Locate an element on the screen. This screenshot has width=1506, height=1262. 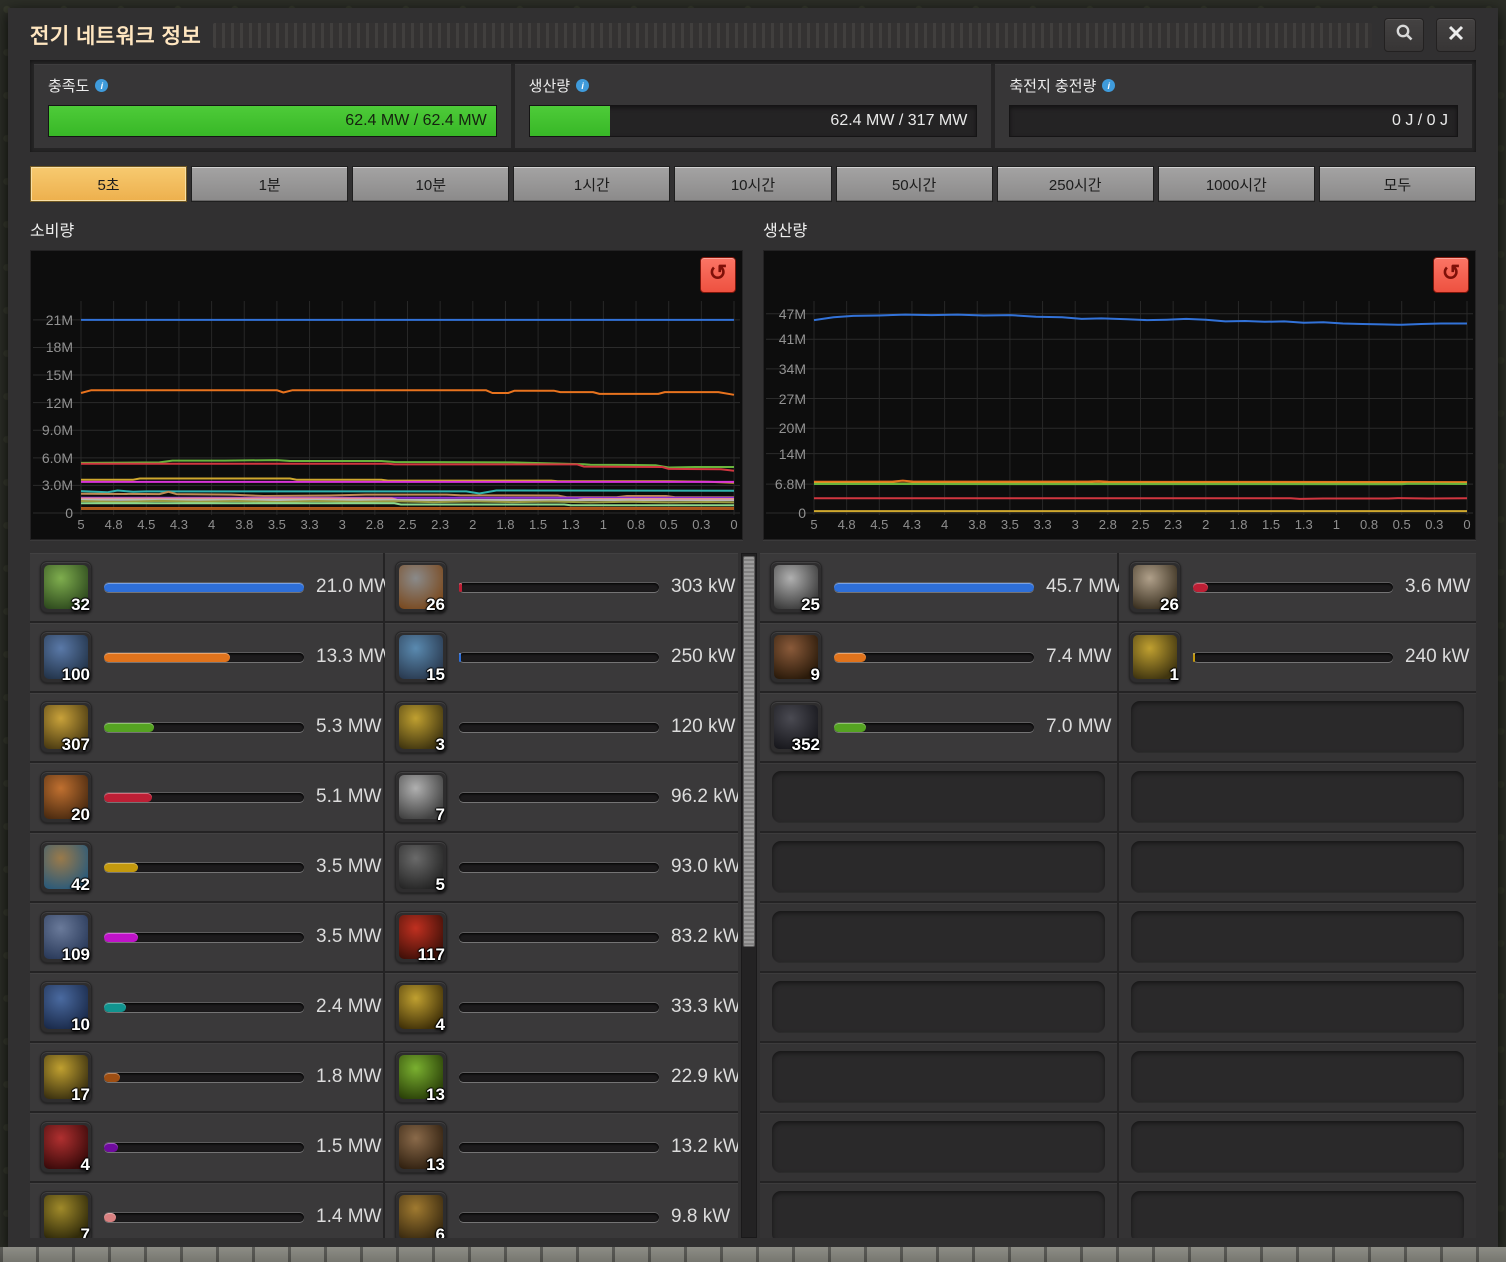
y-axis-label: 20M is located at coordinates (792, 428).